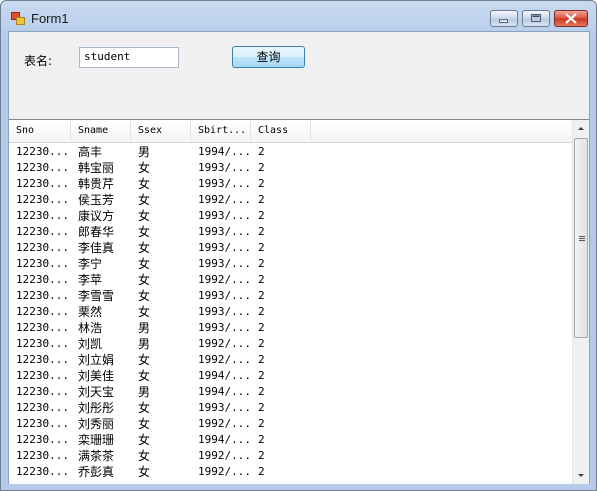  Describe the element at coordinates (101, 344) in the screenshot. I see `cell-sname: 刘凯` at that location.